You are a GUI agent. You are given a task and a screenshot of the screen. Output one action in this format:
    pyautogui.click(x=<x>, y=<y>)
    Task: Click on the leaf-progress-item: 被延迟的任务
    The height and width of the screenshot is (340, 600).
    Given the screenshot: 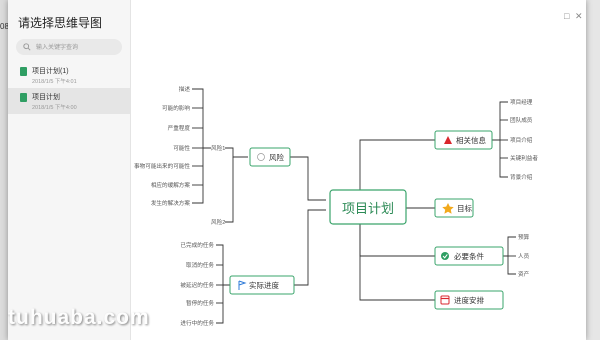 What is the action you would take?
    pyautogui.click(x=197, y=285)
    